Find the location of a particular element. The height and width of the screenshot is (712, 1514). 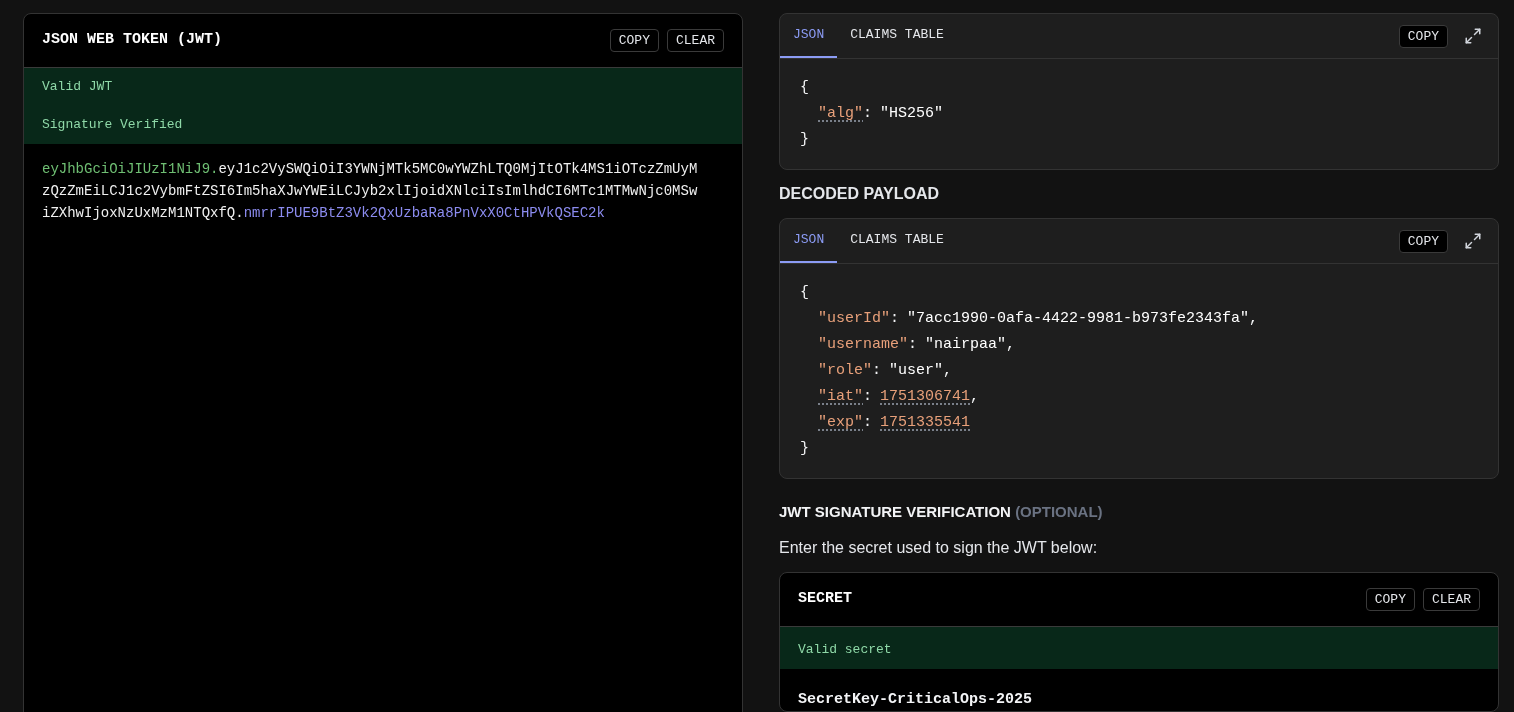

claim-value: "nairpaa" is located at coordinates (966, 345).